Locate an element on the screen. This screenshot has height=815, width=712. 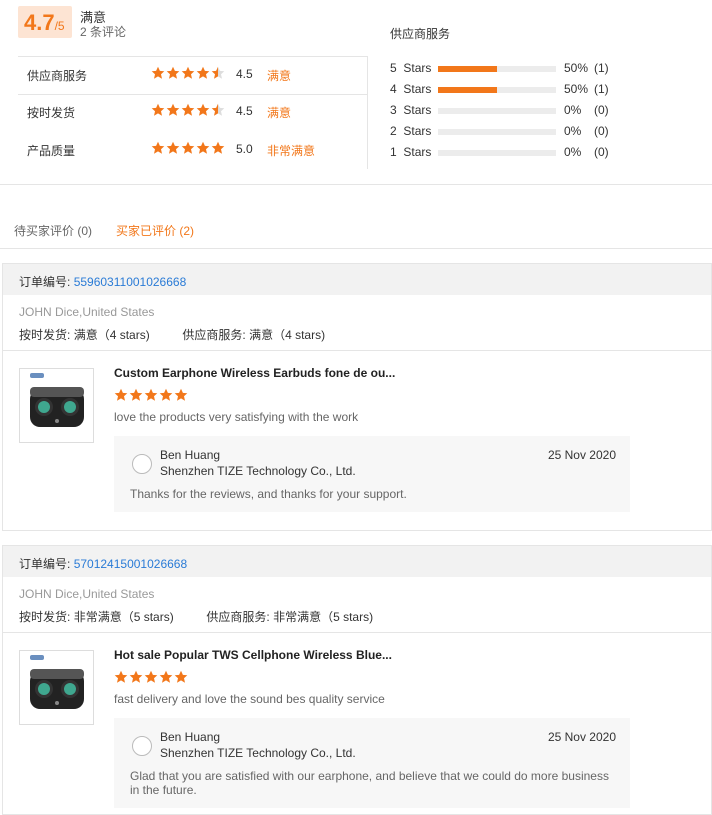
order-label: 订单编号: is located at coordinates (45, 564).